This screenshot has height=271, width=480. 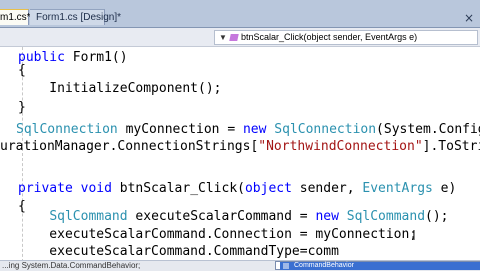 What do you see at coordinates (451, 146) in the screenshot?
I see `code-token: ].ToString` at bounding box center [451, 146].